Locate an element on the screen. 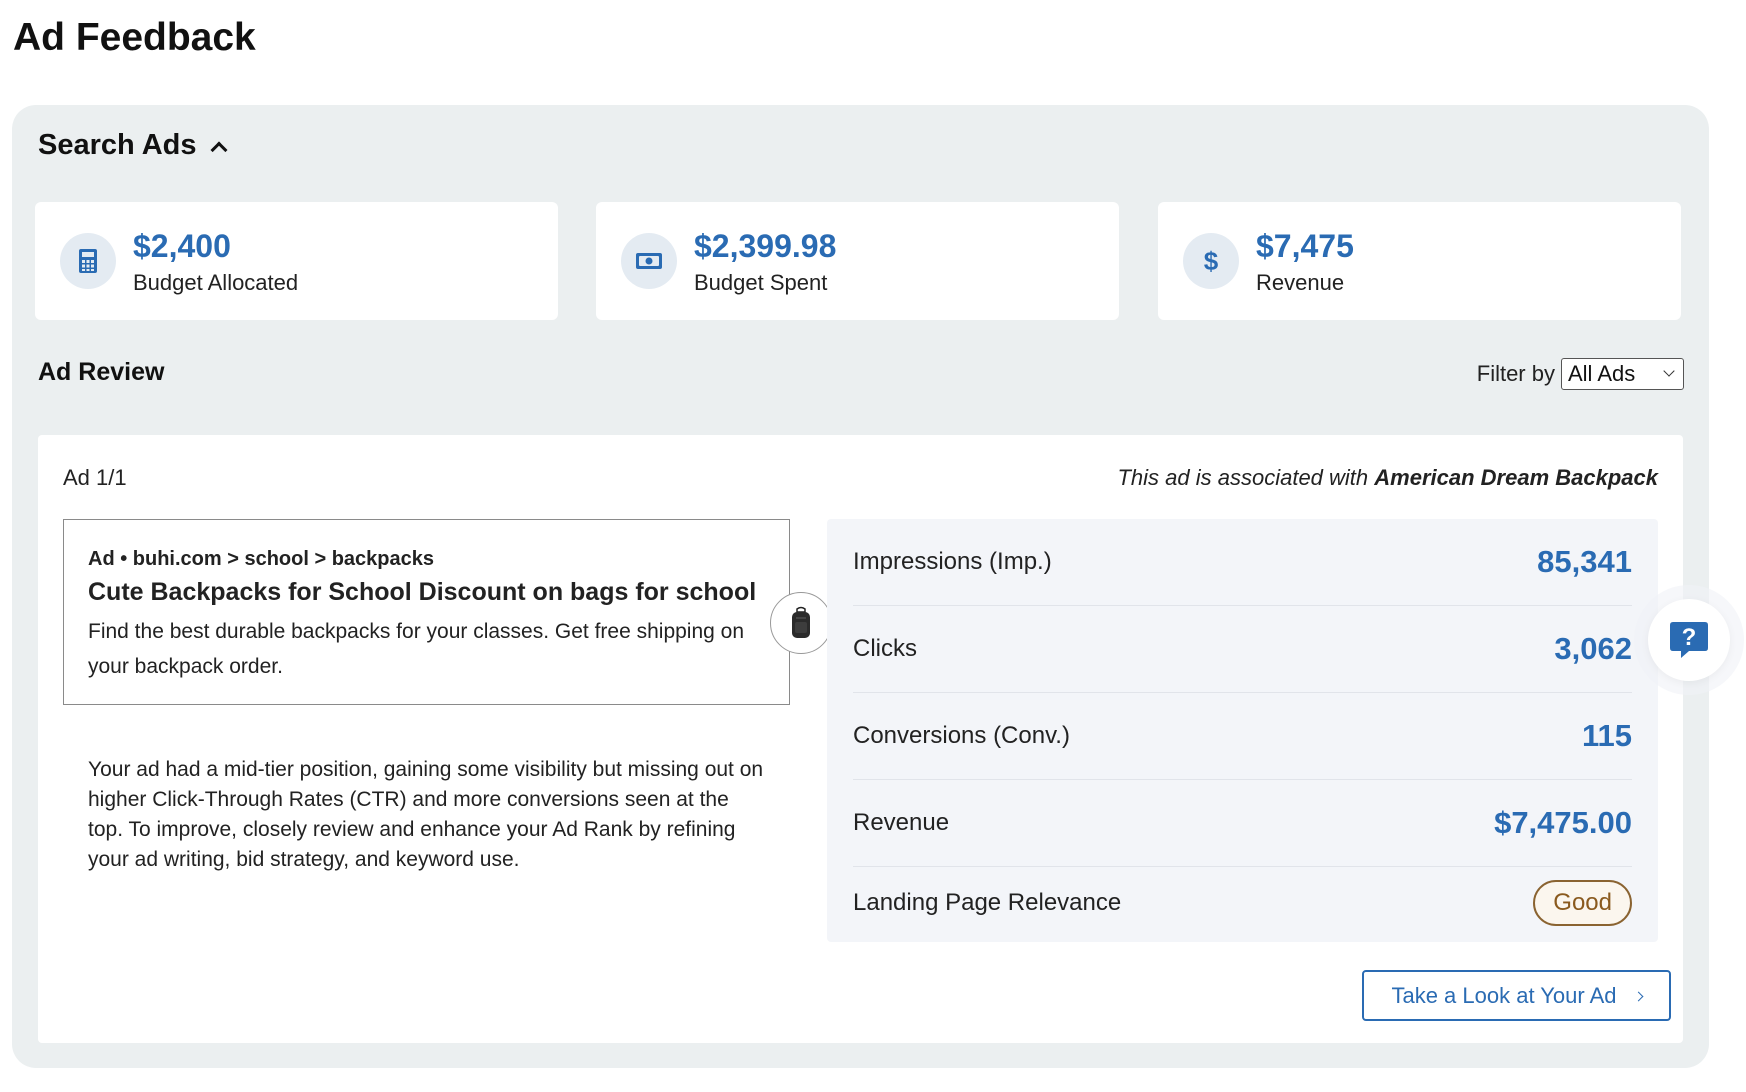 The image size is (1746, 1092). status-badge: Good is located at coordinates (1582, 902).